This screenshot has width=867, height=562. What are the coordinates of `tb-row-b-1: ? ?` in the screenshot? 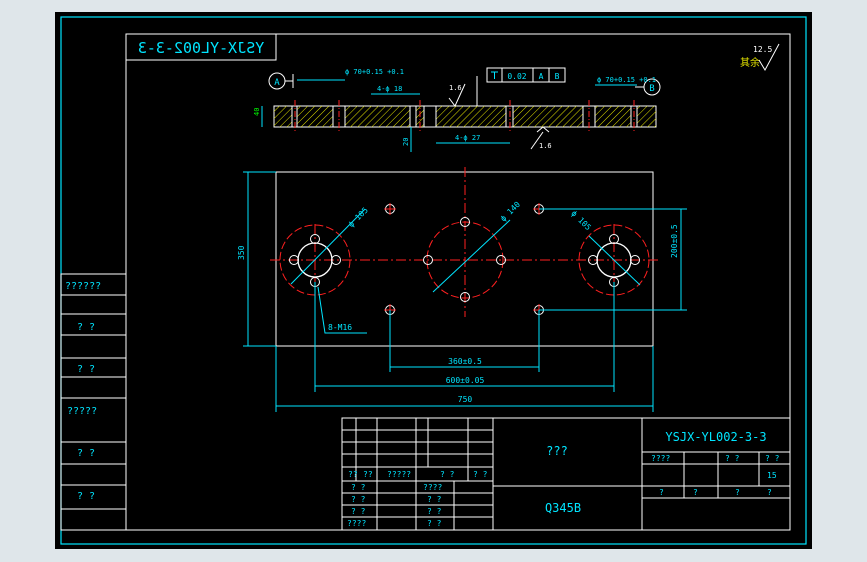 It's located at (434, 499).